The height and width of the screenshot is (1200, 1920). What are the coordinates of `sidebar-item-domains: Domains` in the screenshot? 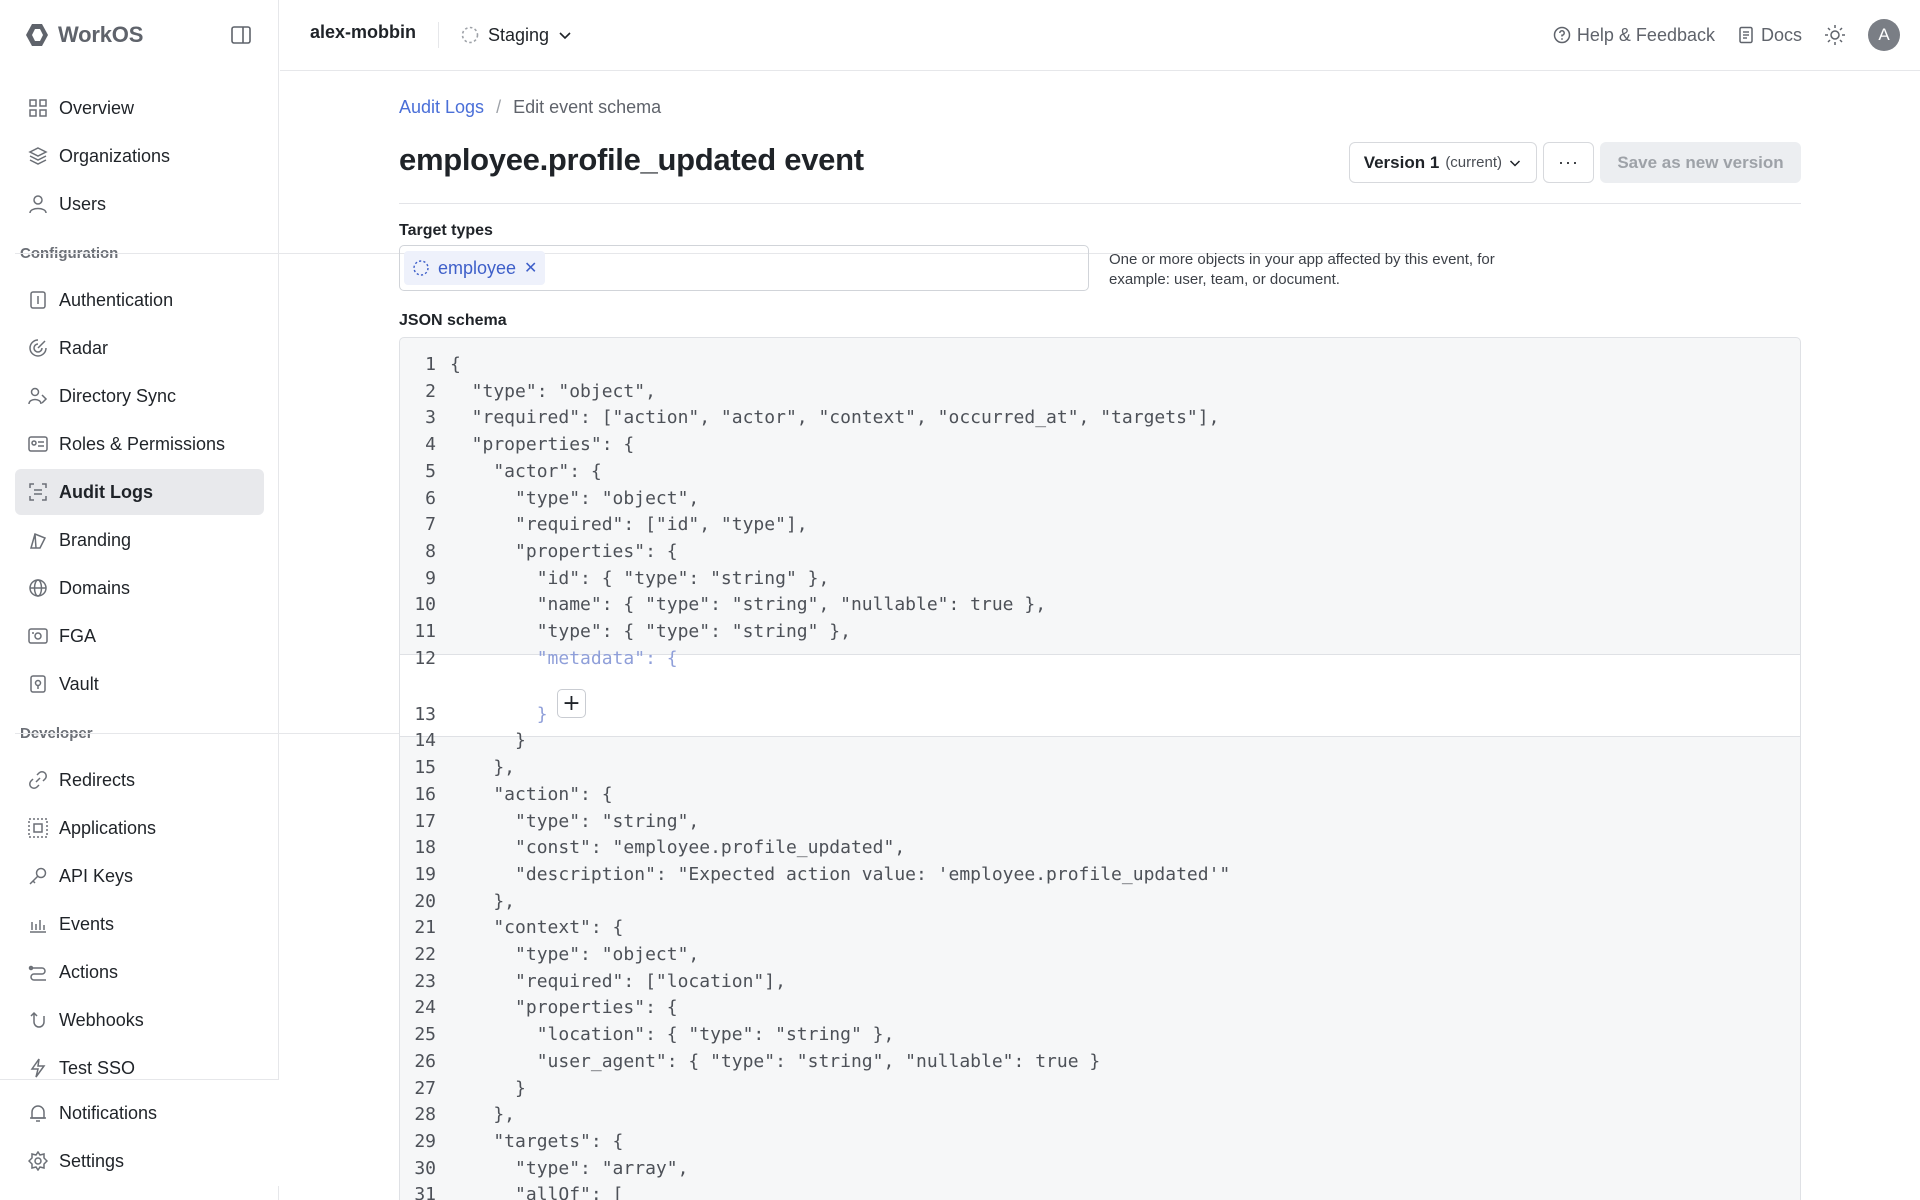 It's located at (139, 588).